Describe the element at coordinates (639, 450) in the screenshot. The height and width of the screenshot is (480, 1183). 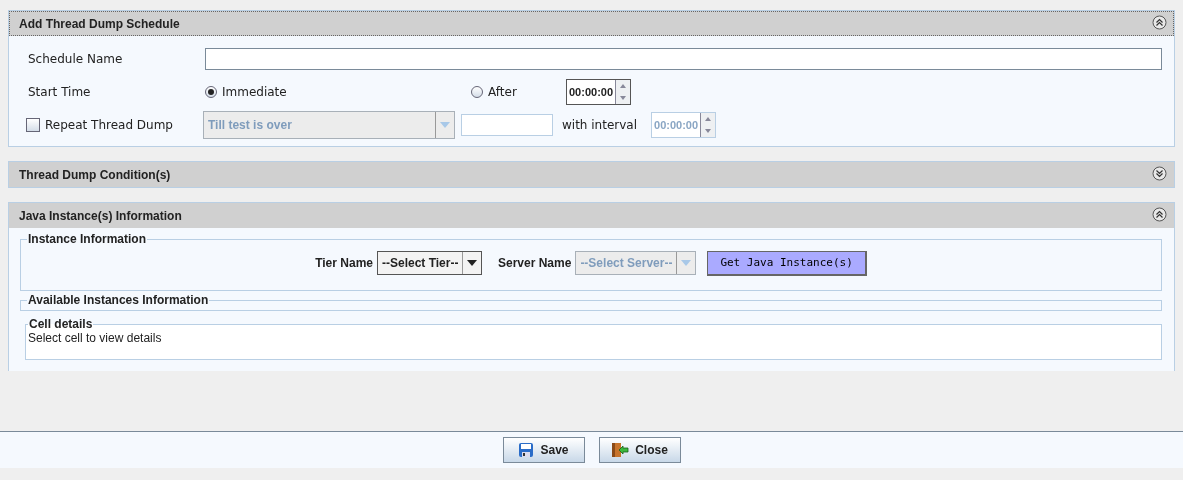
I see `close-button: Close` at that location.